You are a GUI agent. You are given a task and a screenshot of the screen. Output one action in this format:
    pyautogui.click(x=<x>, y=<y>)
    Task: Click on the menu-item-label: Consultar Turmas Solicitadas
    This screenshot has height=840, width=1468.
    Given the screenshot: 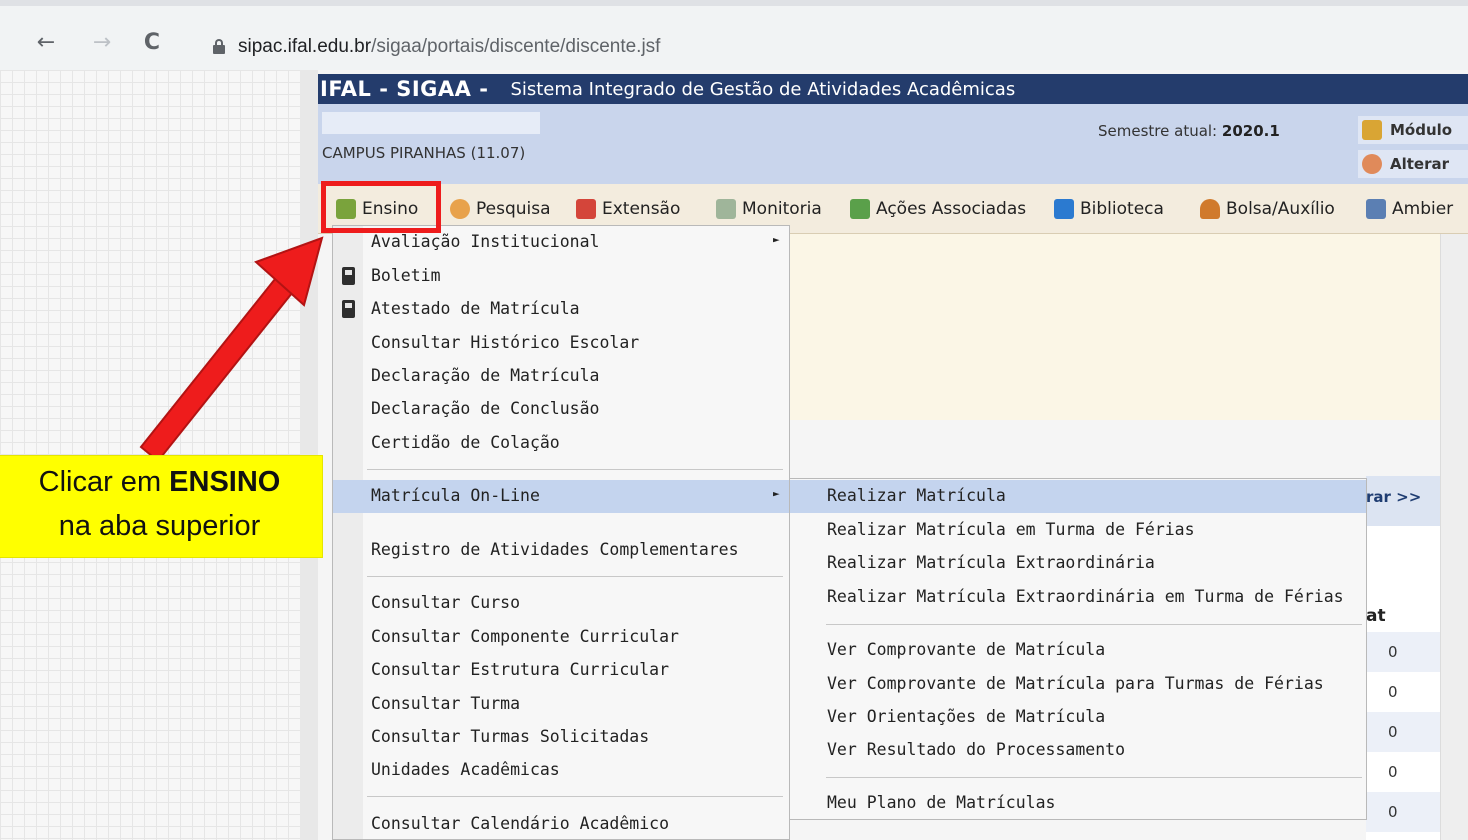 What is the action you would take?
    pyautogui.click(x=510, y=736)
    